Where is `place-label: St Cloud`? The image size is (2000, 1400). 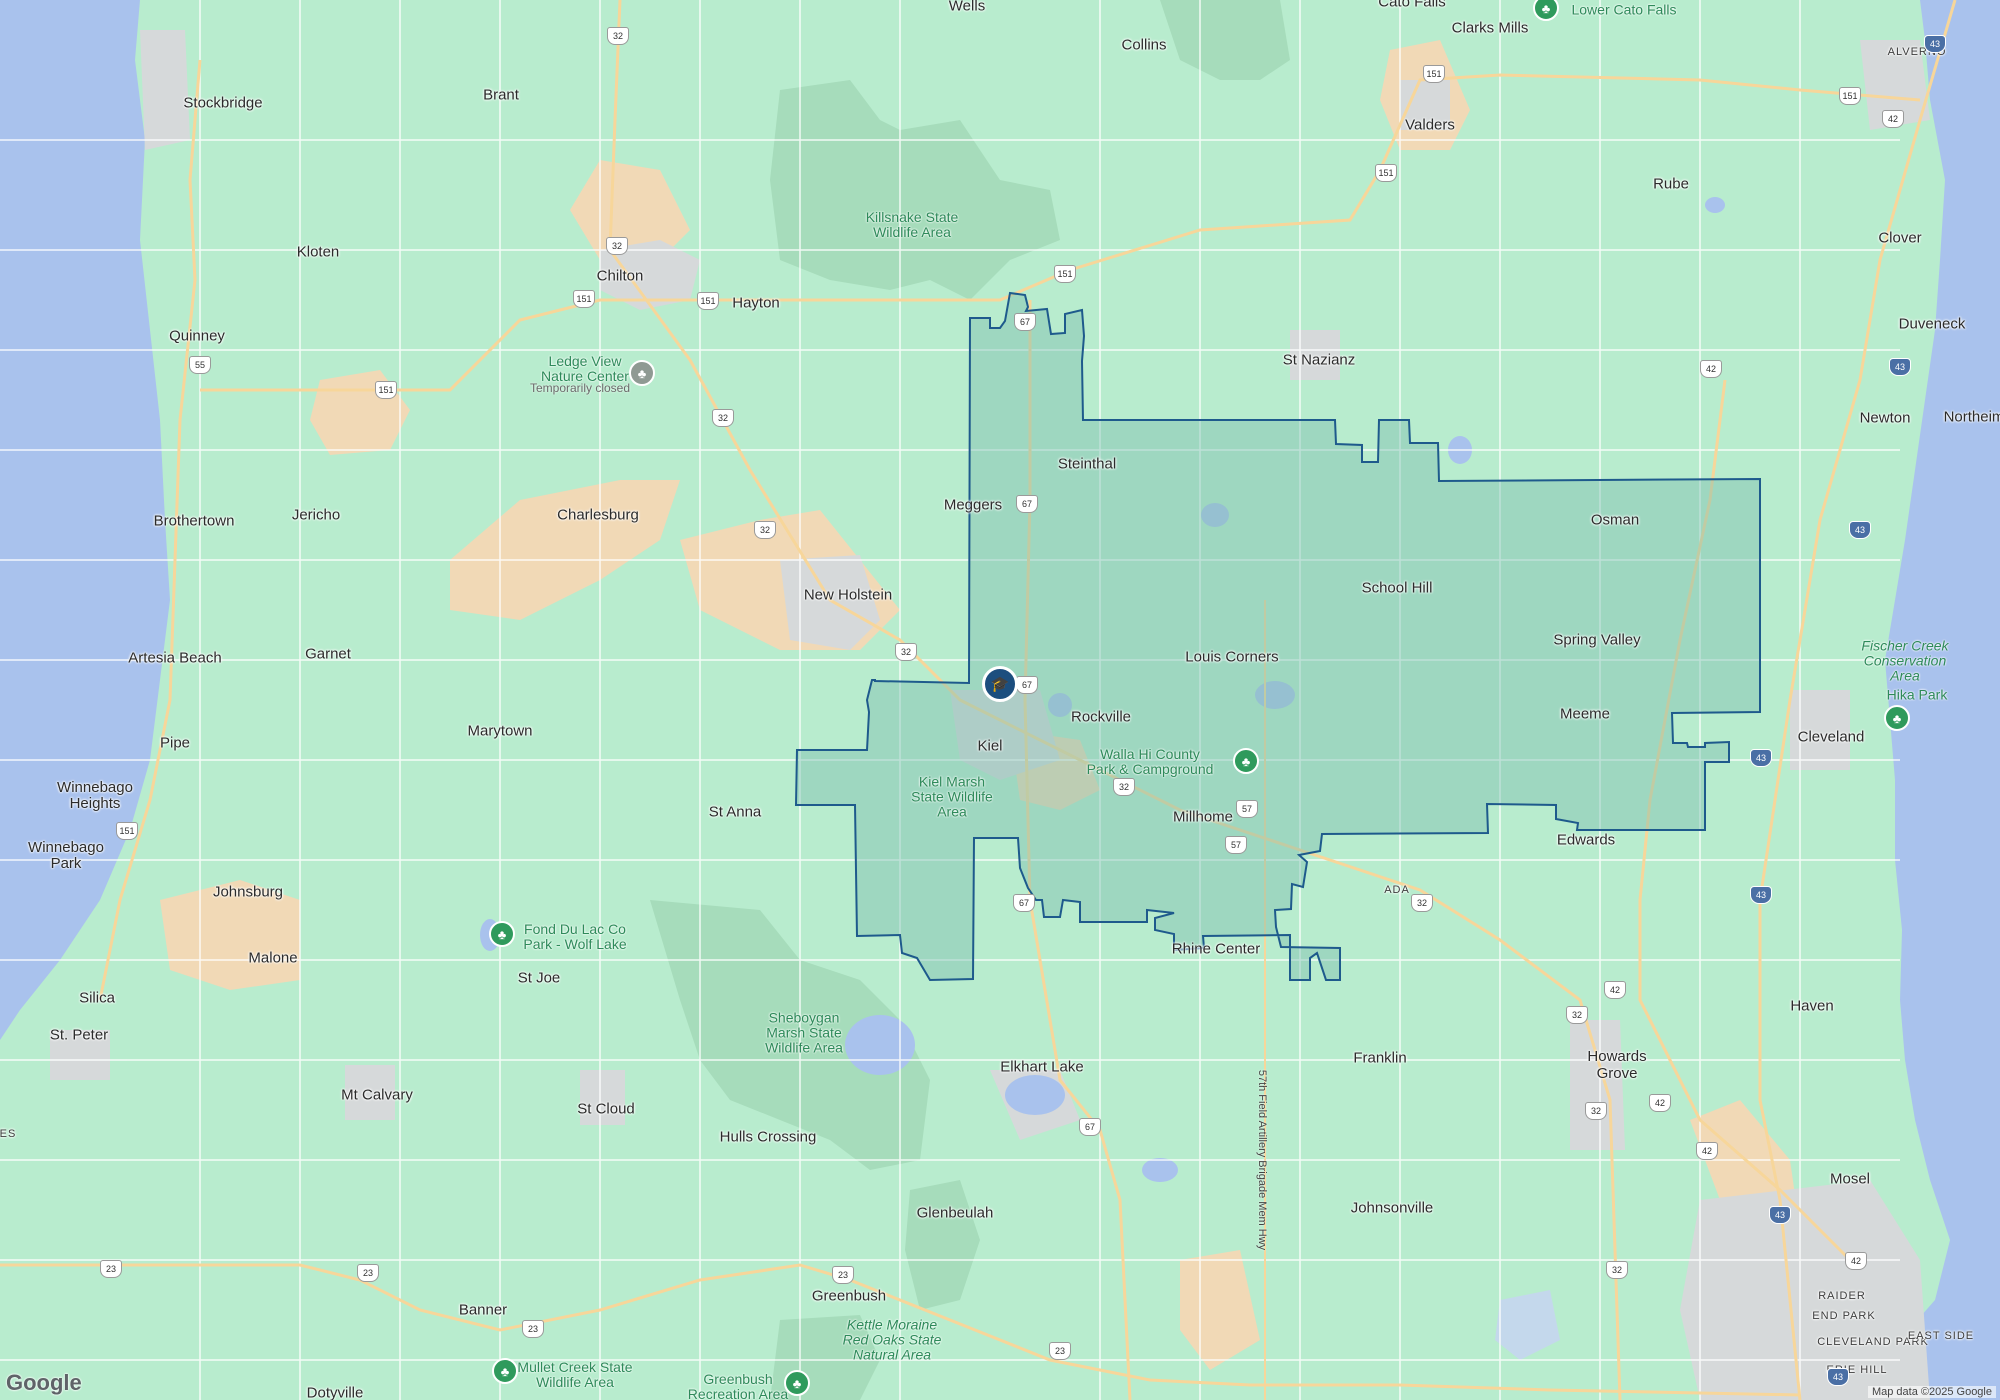
place-label: St Cloud is located at coordinates (606, 1109).